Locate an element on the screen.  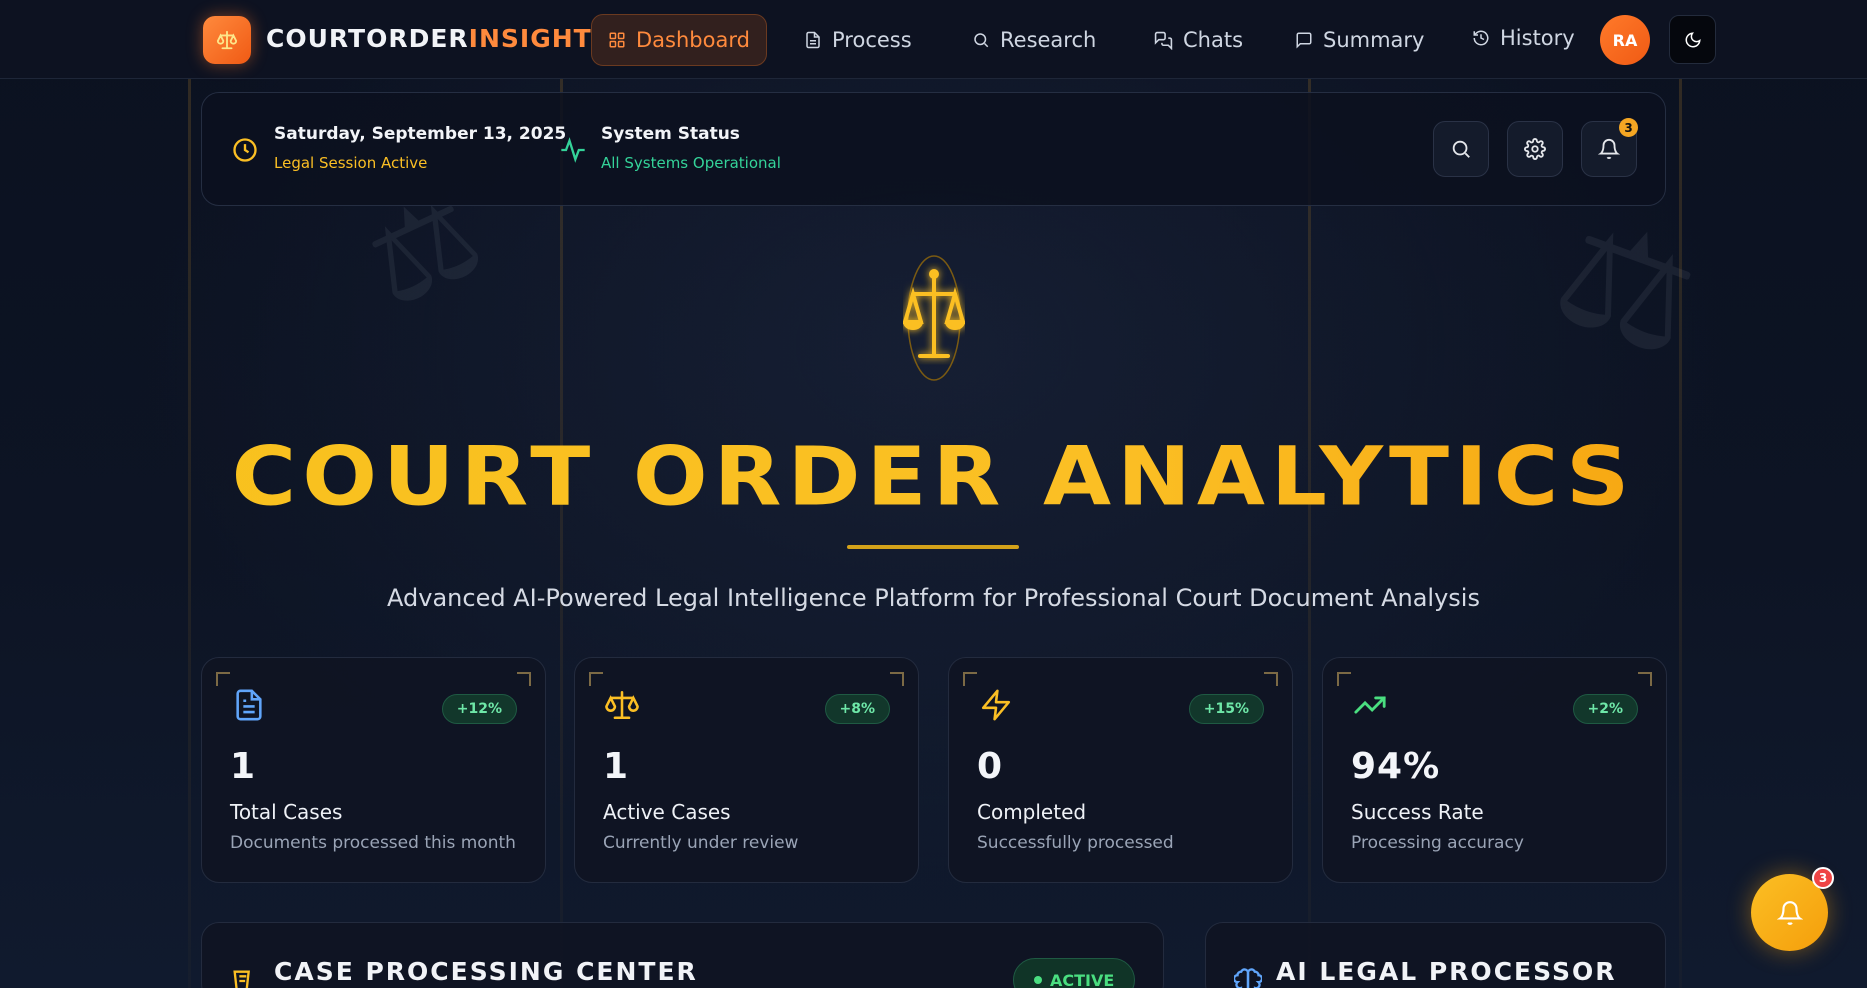
settings-button is located at coordinates (1535, 149).